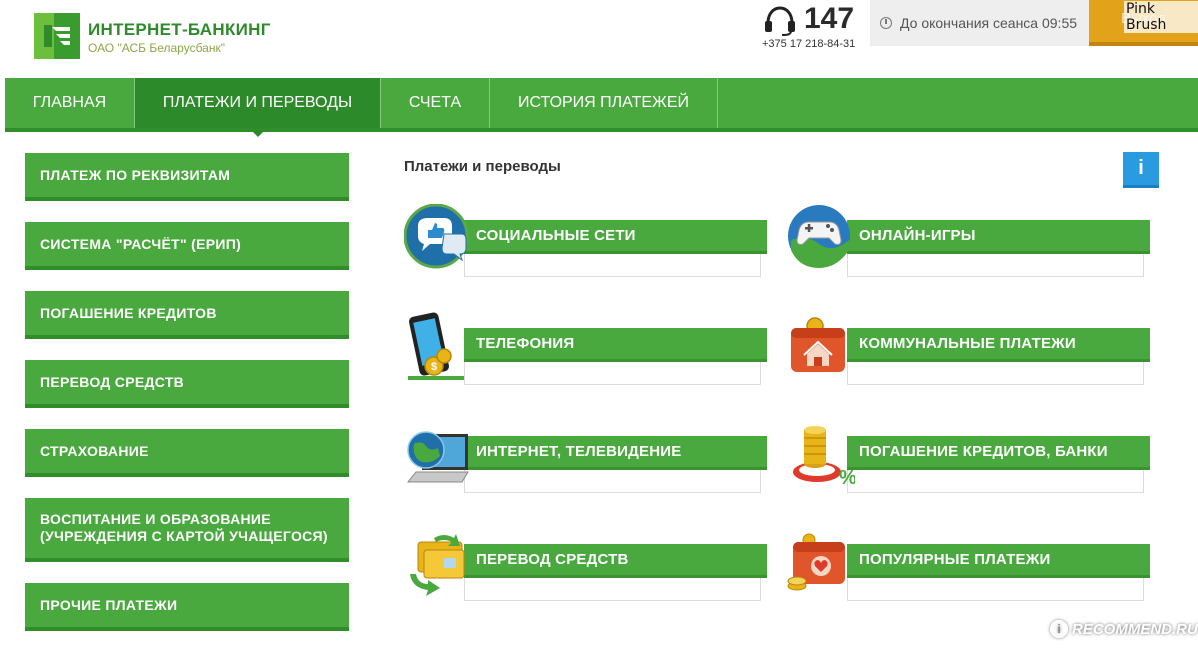  I want to click on info-icon: i, so click(1141, 168).